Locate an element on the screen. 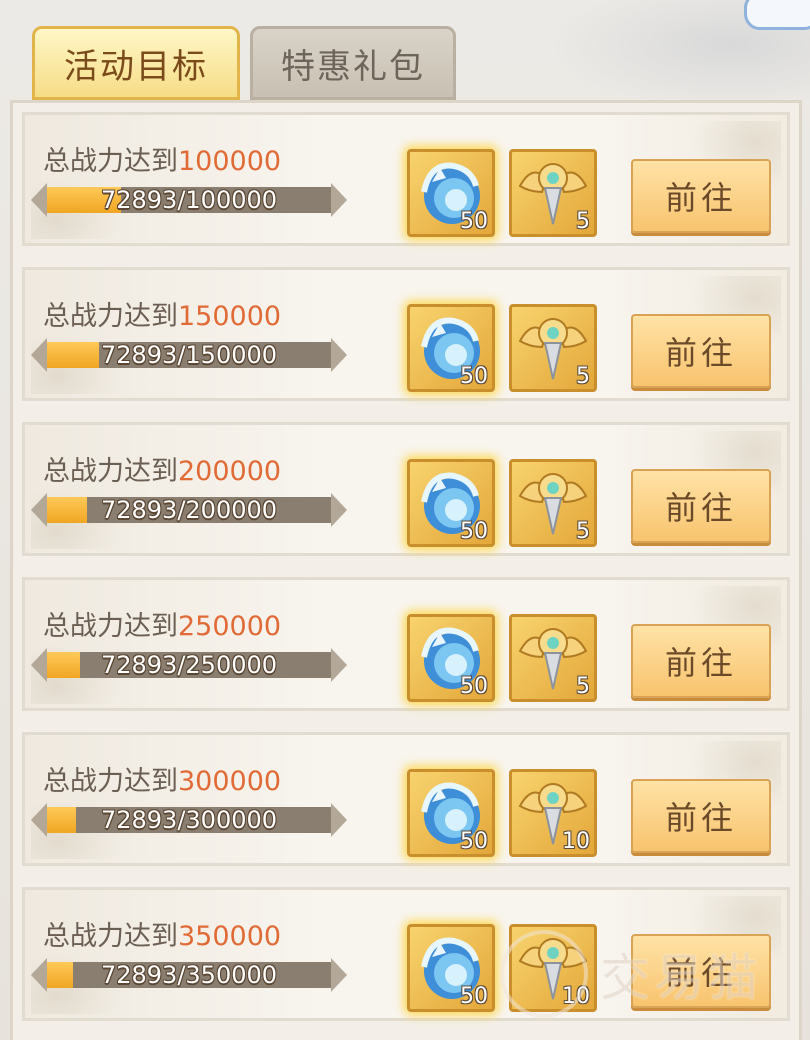 The image size is (810, 1040). goal-title: 总战力达到300000 is located at coordinates (162, 778).